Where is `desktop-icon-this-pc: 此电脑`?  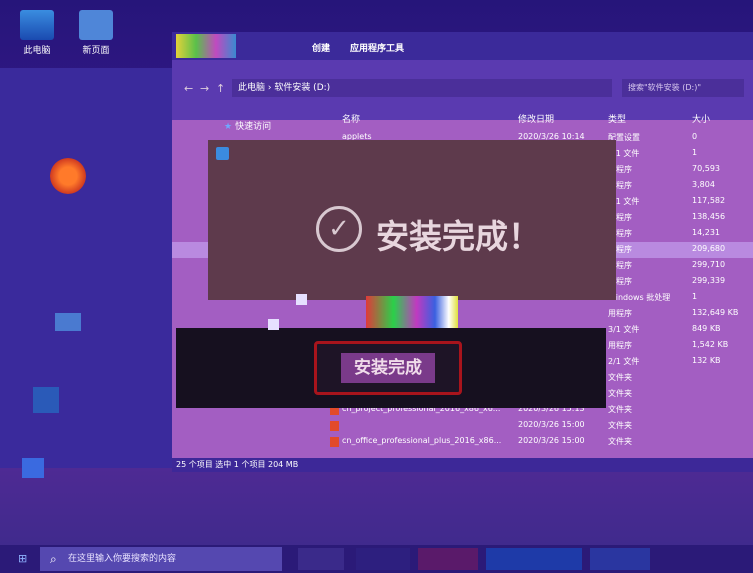
desktop-icon-this-pc: 此电脑 is located at coordinates (37, 33).